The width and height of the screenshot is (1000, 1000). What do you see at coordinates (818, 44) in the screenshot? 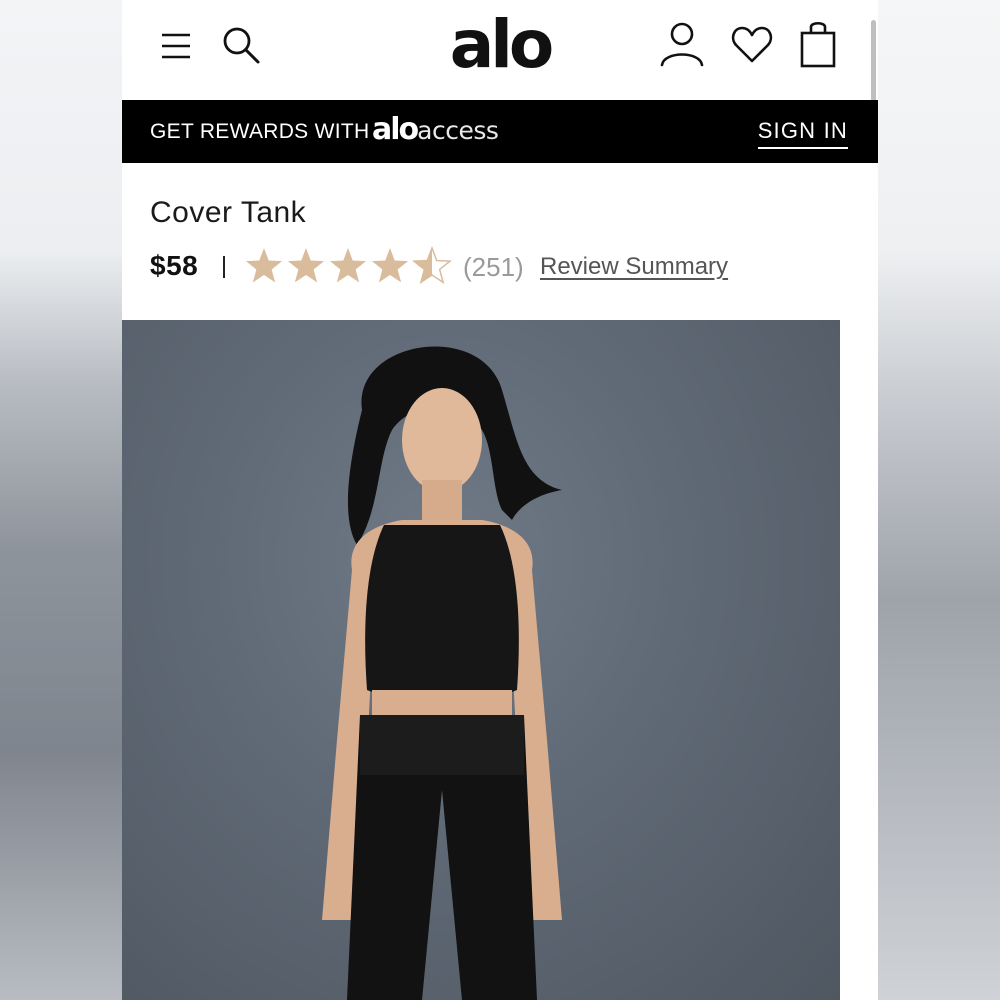
I see `bag-icon` at bounding box center [818, 44].